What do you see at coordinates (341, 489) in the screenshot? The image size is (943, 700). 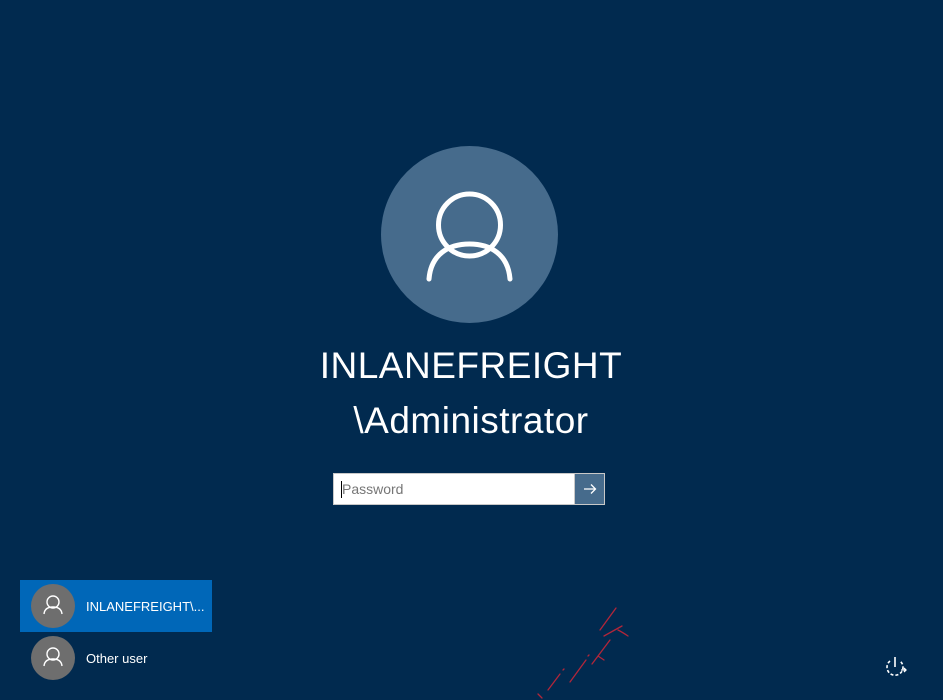 I see `text-caret` at bounding box center [341, 489].